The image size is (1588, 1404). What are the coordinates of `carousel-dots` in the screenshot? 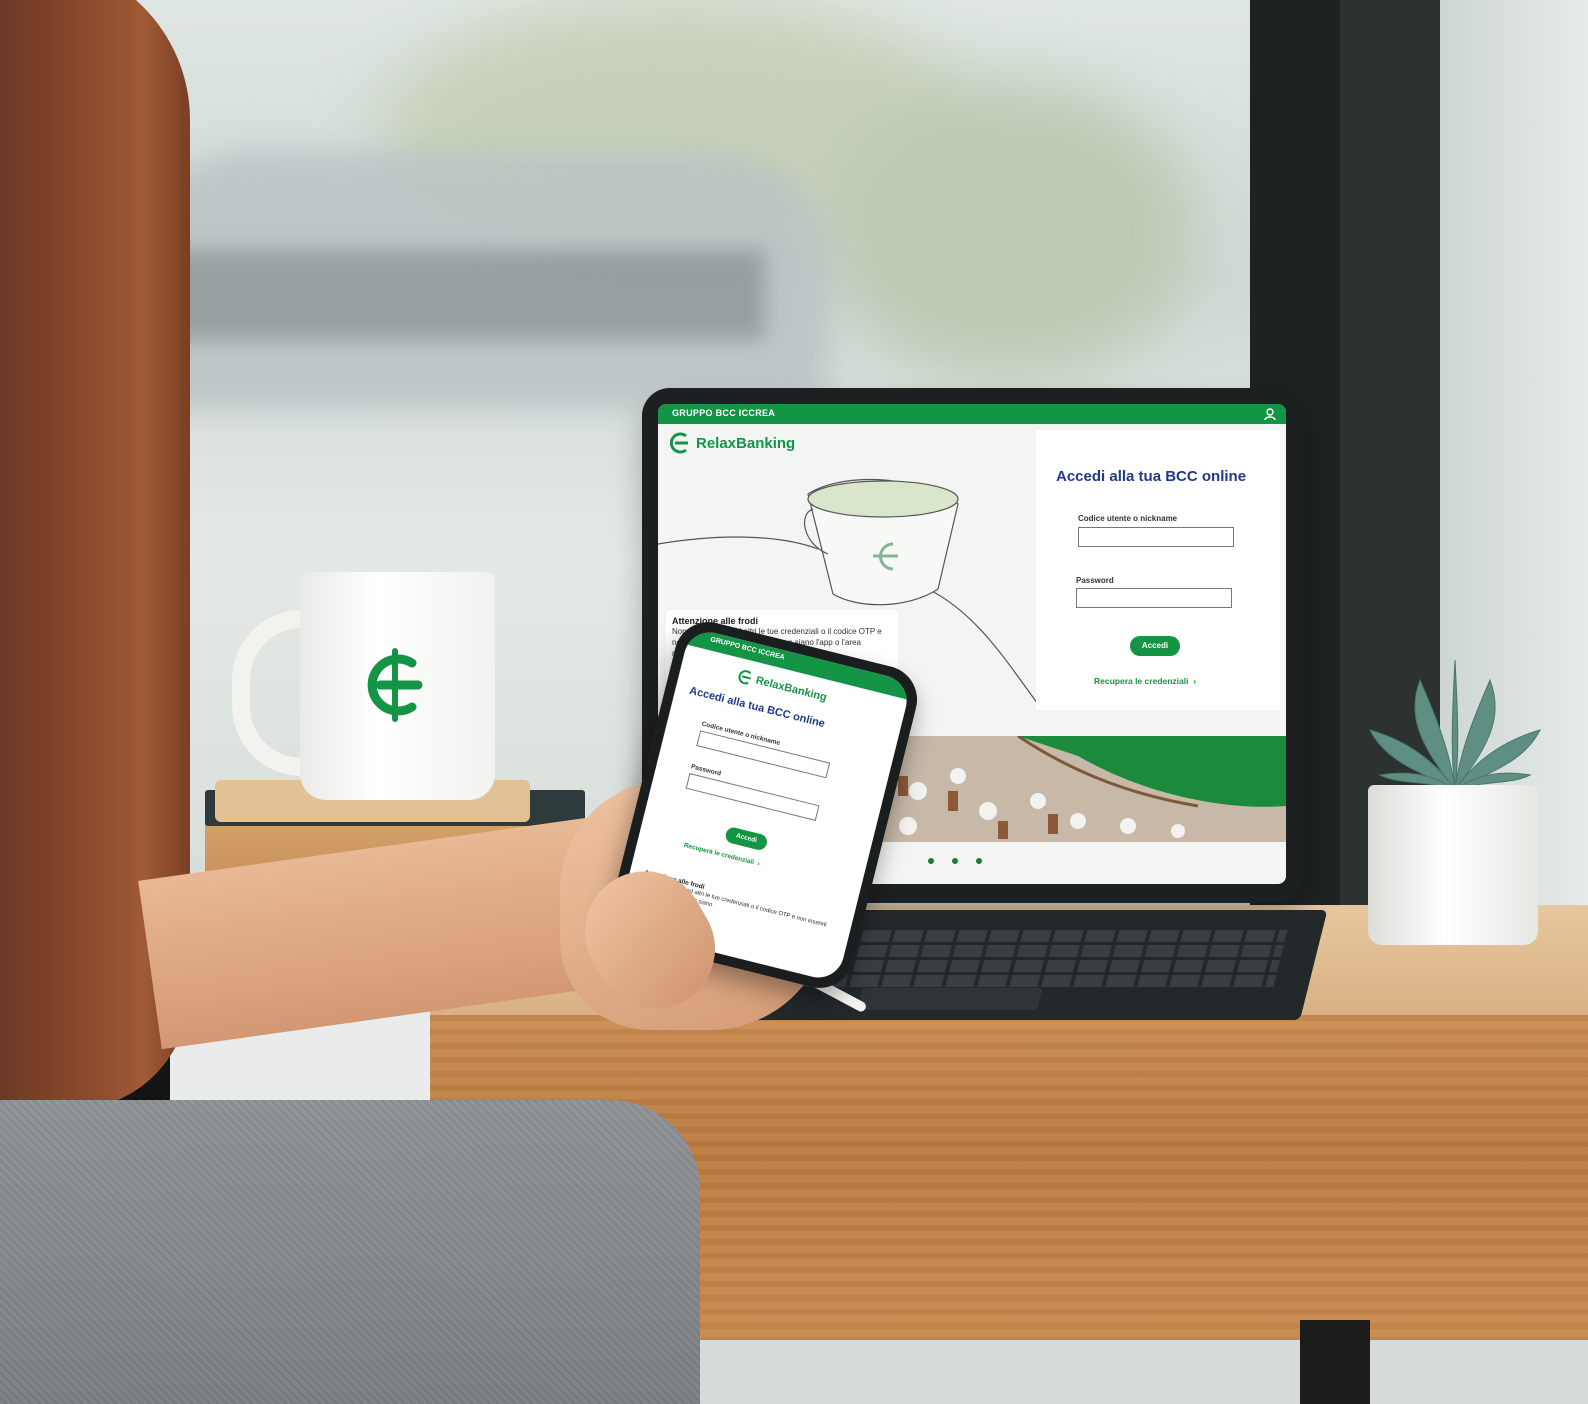 It's located at (955, 861).